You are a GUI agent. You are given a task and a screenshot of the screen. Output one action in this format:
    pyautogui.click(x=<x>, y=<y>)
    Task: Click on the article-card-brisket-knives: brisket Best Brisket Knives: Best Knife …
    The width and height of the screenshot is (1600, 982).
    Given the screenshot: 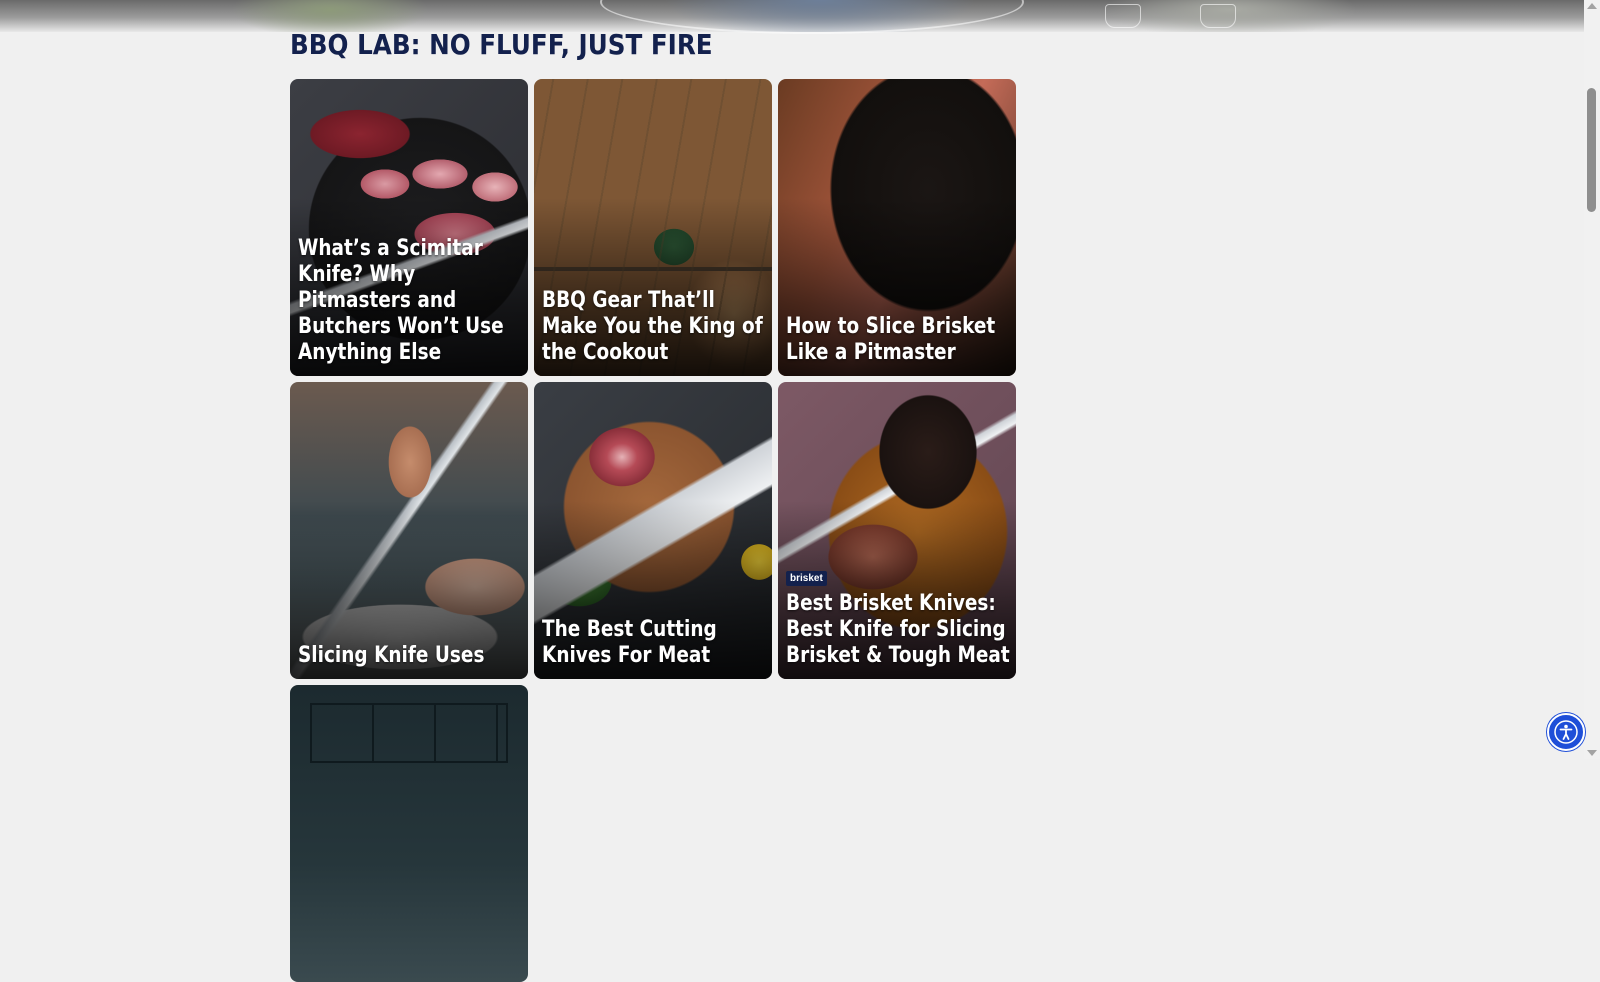 What is the action you would take?
    pyautogui.click(x=897, y=530)
    